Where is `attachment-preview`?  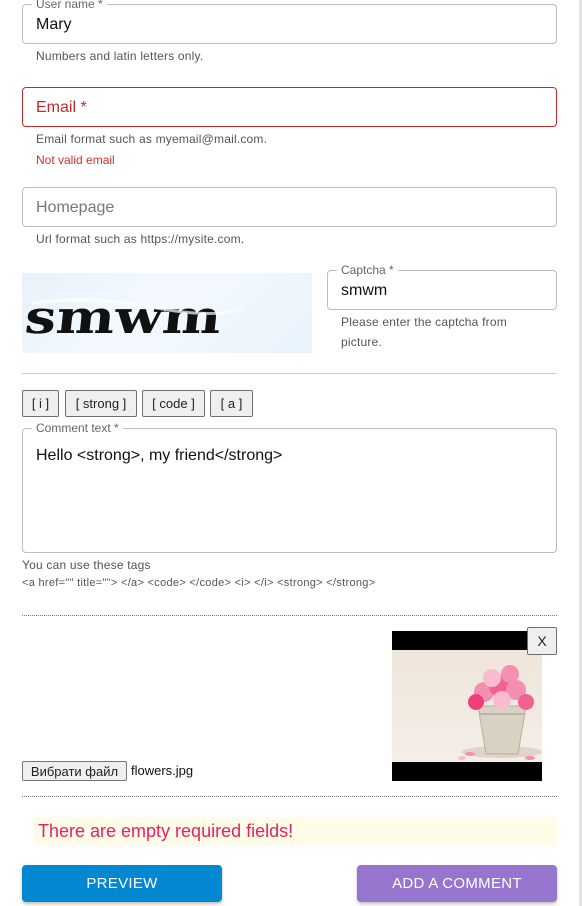
attachment-preview is located at coordinates (467, 706).